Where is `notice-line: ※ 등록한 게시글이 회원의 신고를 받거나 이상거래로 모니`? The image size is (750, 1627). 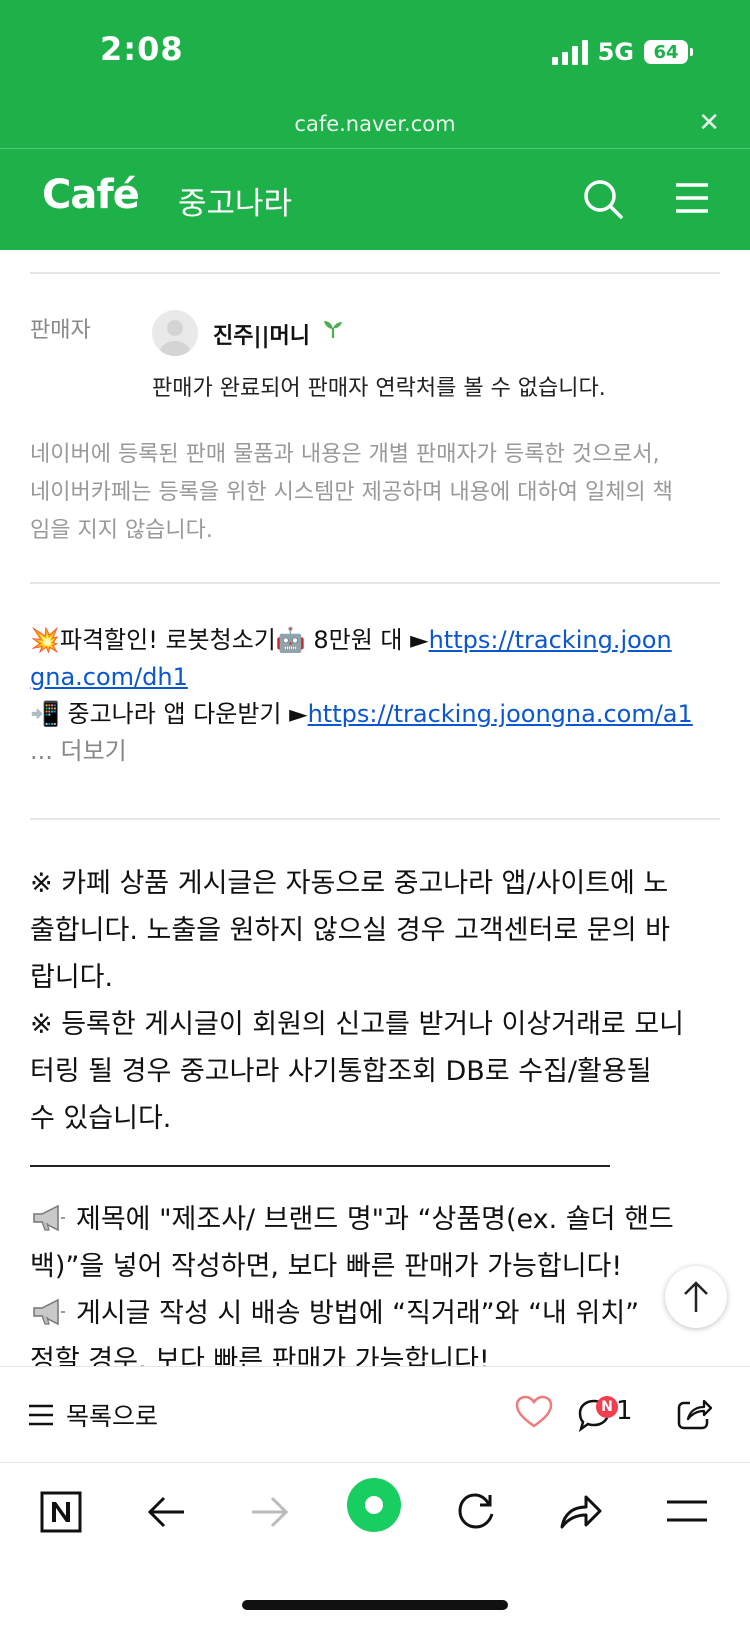 notice-line: ※ 등록한 게시글이 회원의 신고를 받거나 이상거래로 모니 is located at coordinates (357, 1024).